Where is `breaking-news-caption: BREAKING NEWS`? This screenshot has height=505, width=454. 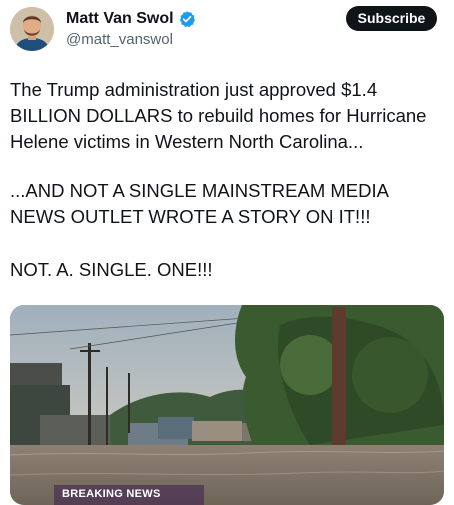 breaking-news-caption: BREAKING NEWS is located at coordinates (111, 494).